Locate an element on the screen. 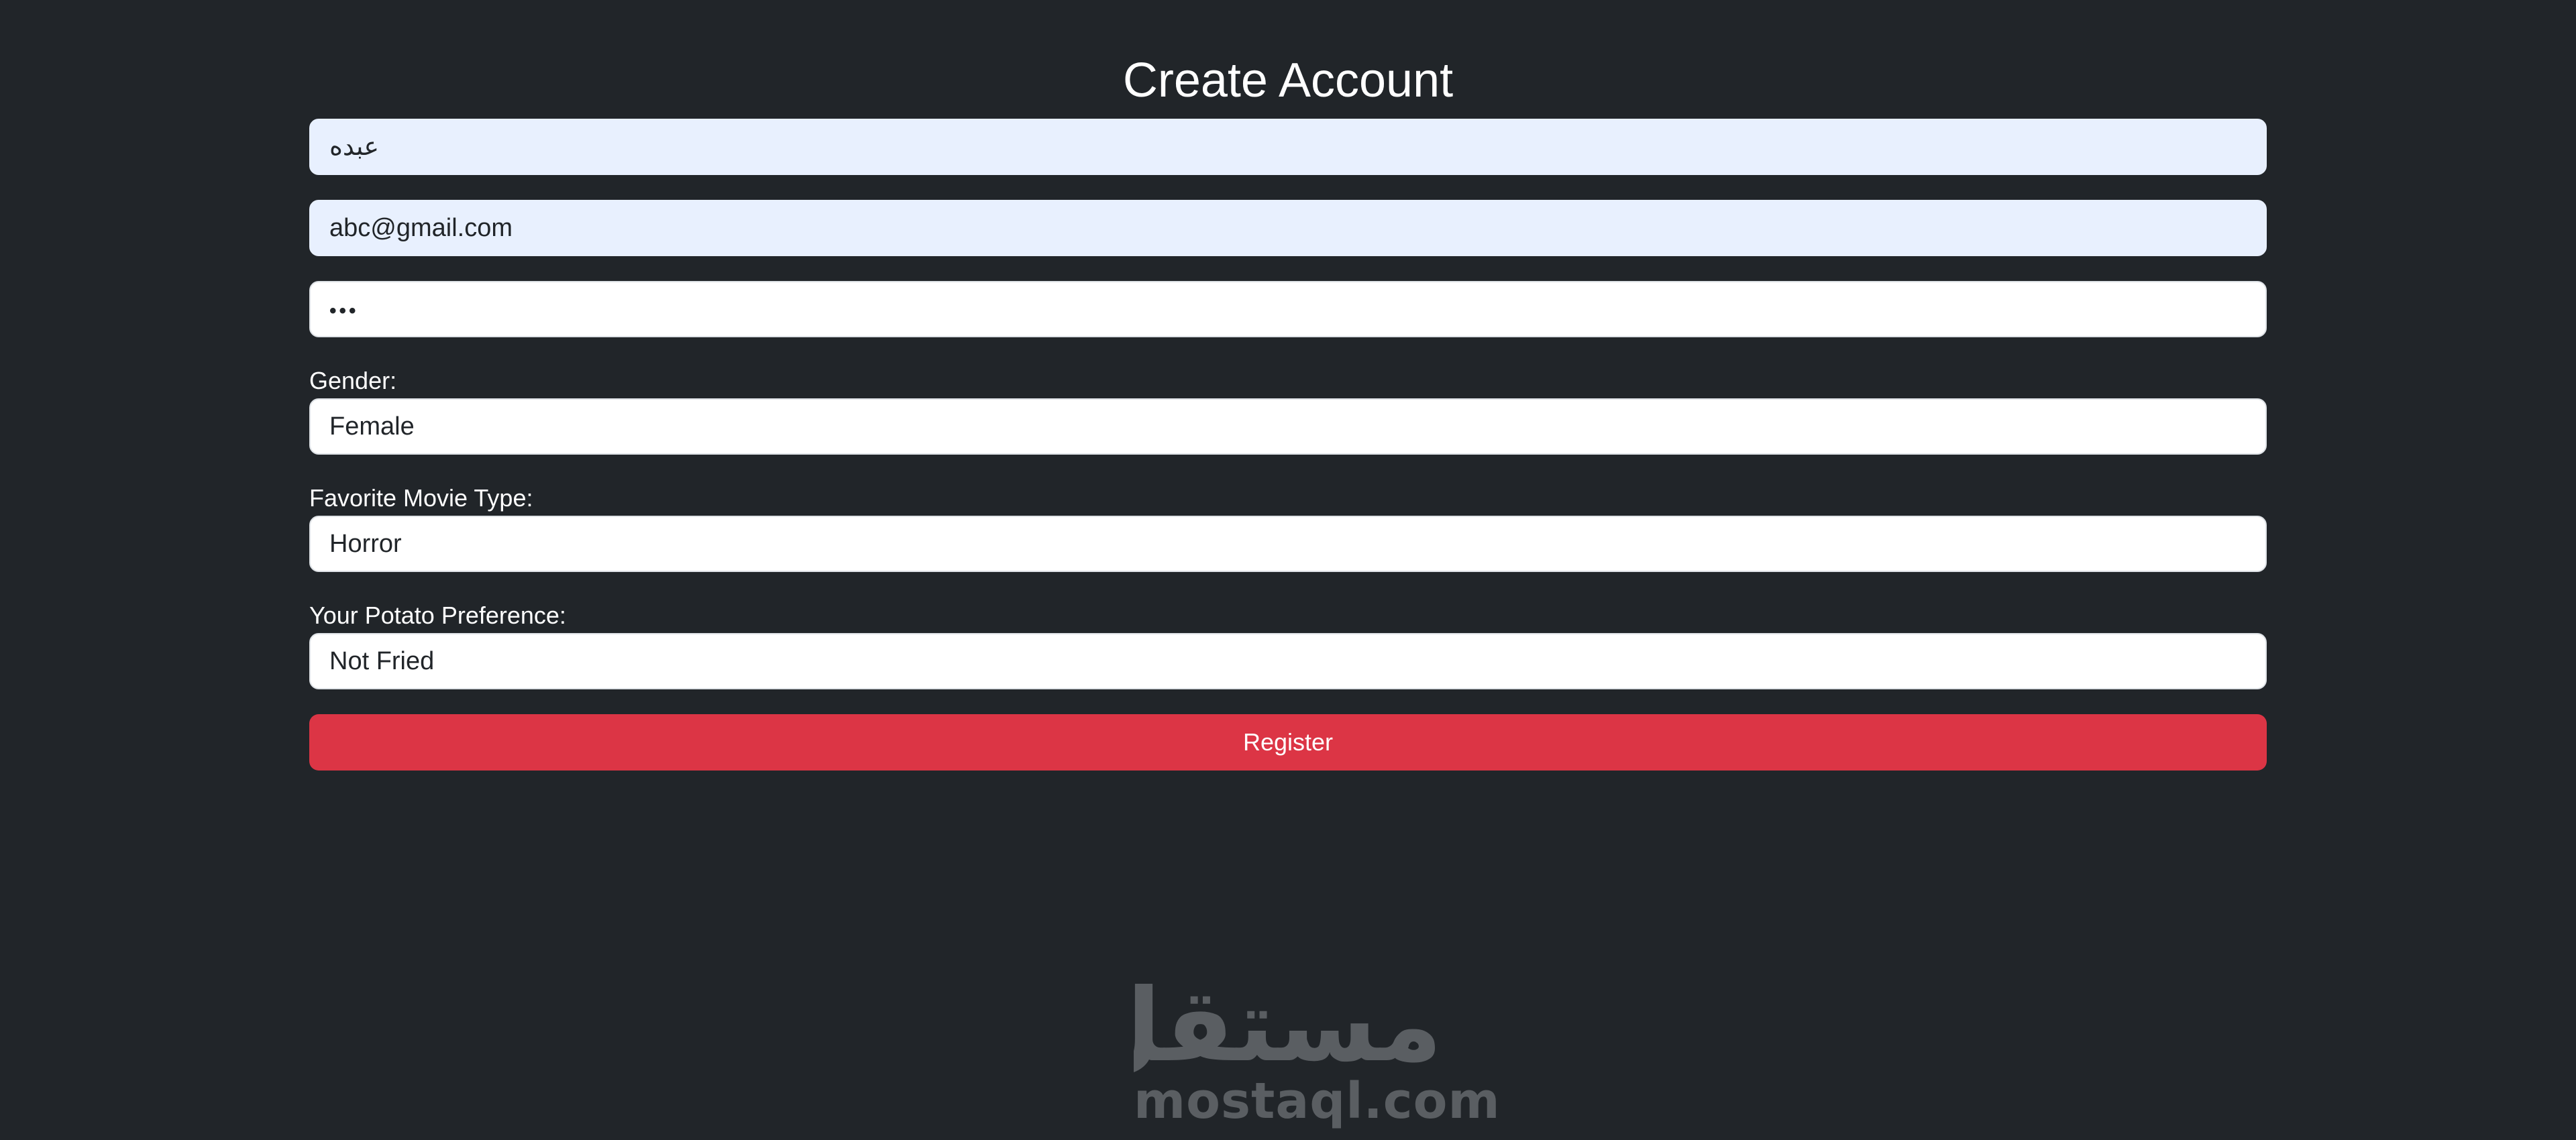  email-field-value: abc@gmail.com is located at coordinates (421, 228).